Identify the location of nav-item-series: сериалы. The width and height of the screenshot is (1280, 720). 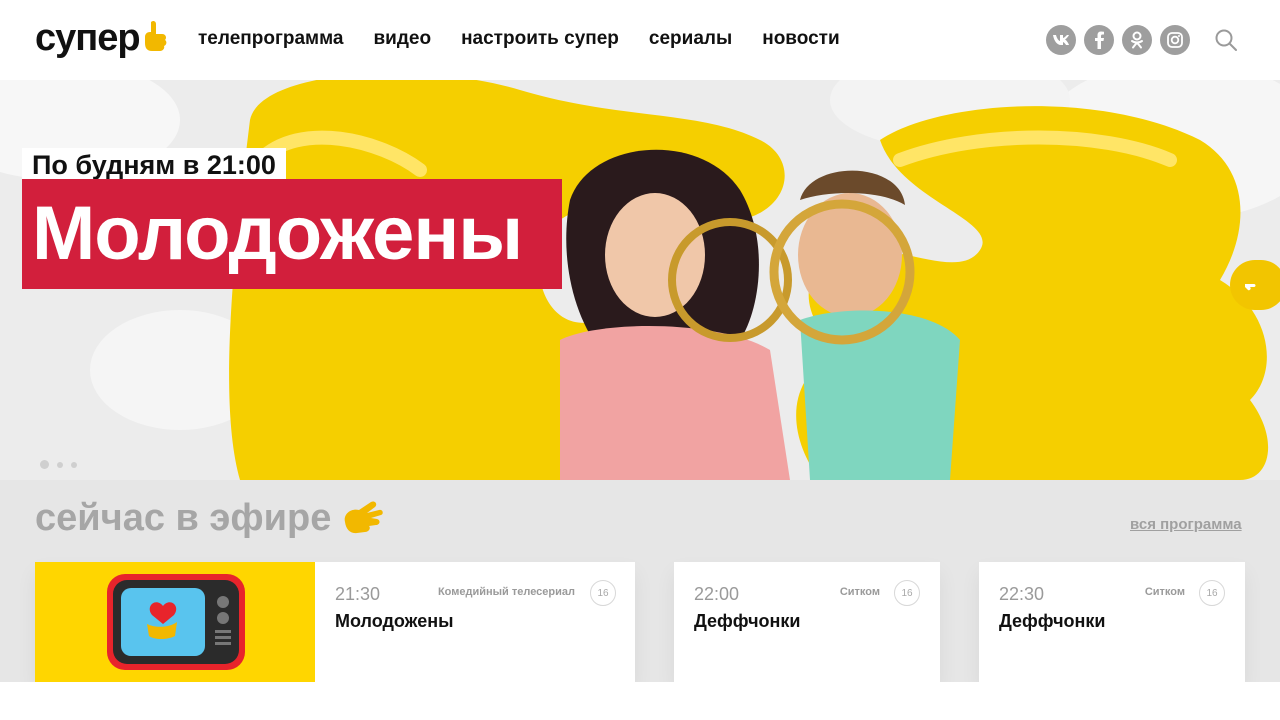
(690, 39).